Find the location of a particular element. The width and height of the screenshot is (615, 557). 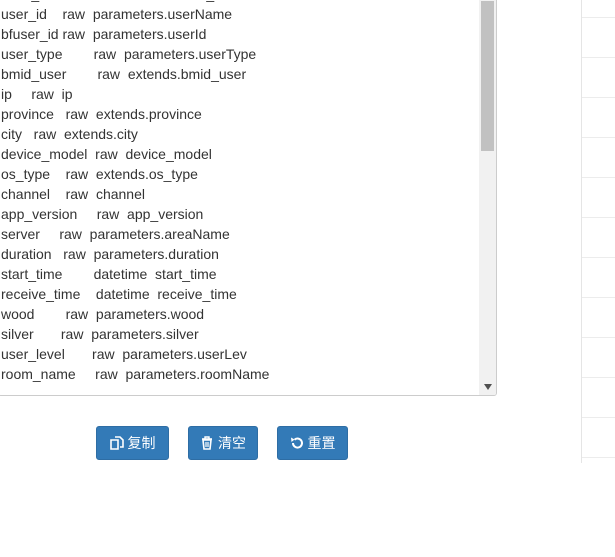

mapping-line: user_level raw parameters.userLev is located at coordinates (124, 354).